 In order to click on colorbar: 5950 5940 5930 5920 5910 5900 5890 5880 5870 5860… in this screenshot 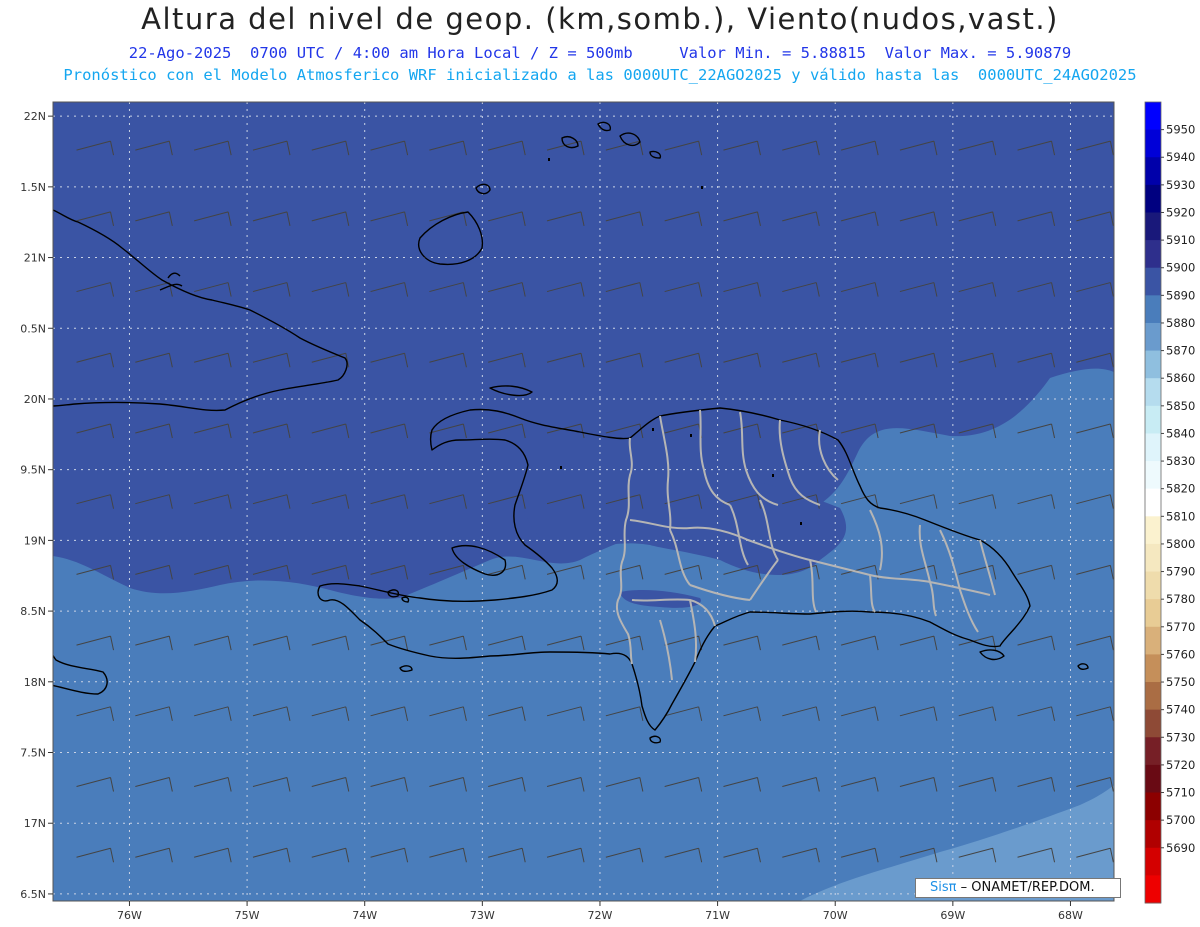, I will do `click(1169, 502)`.